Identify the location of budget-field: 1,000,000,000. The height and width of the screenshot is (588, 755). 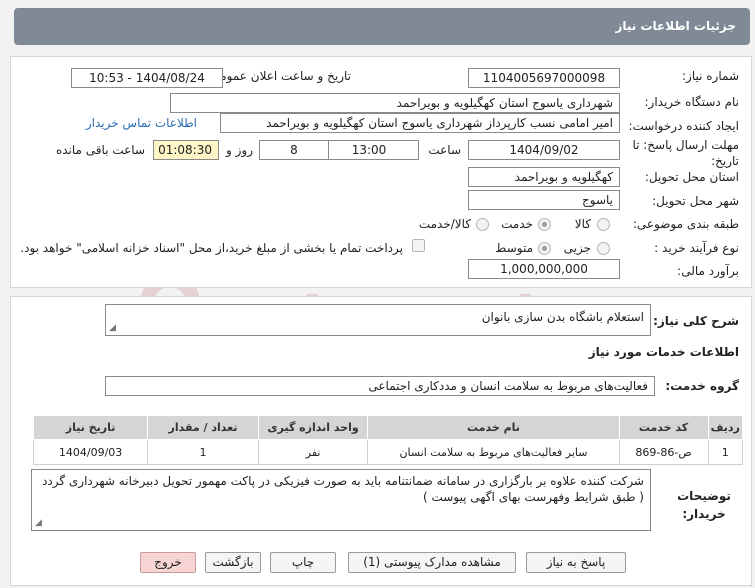
(544, 269).